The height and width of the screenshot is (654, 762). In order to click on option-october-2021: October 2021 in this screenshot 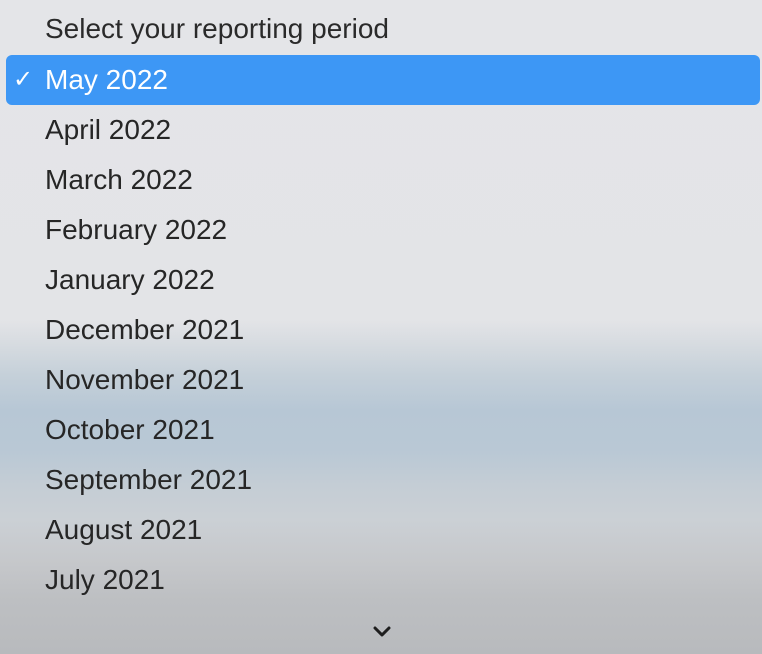, I will do `click(381, 430)`.